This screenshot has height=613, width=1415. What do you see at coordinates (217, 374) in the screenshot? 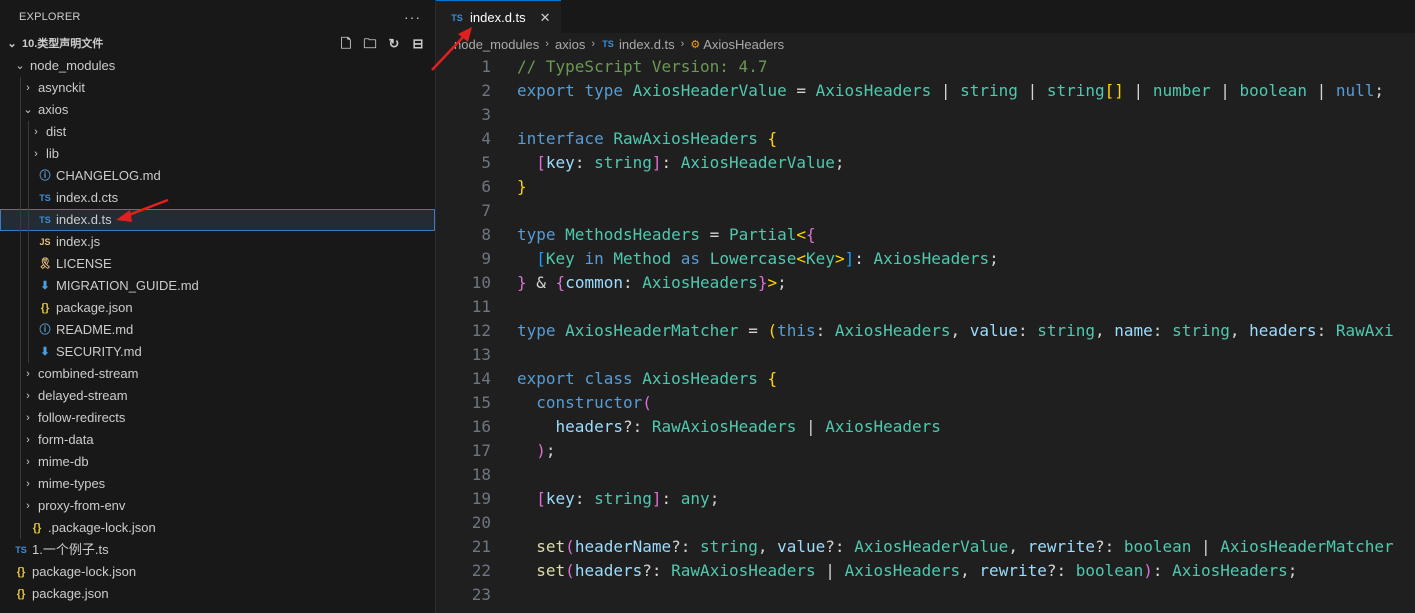
I see `tree-folder-item: › combined-stream` at bounding box center [217, 374].